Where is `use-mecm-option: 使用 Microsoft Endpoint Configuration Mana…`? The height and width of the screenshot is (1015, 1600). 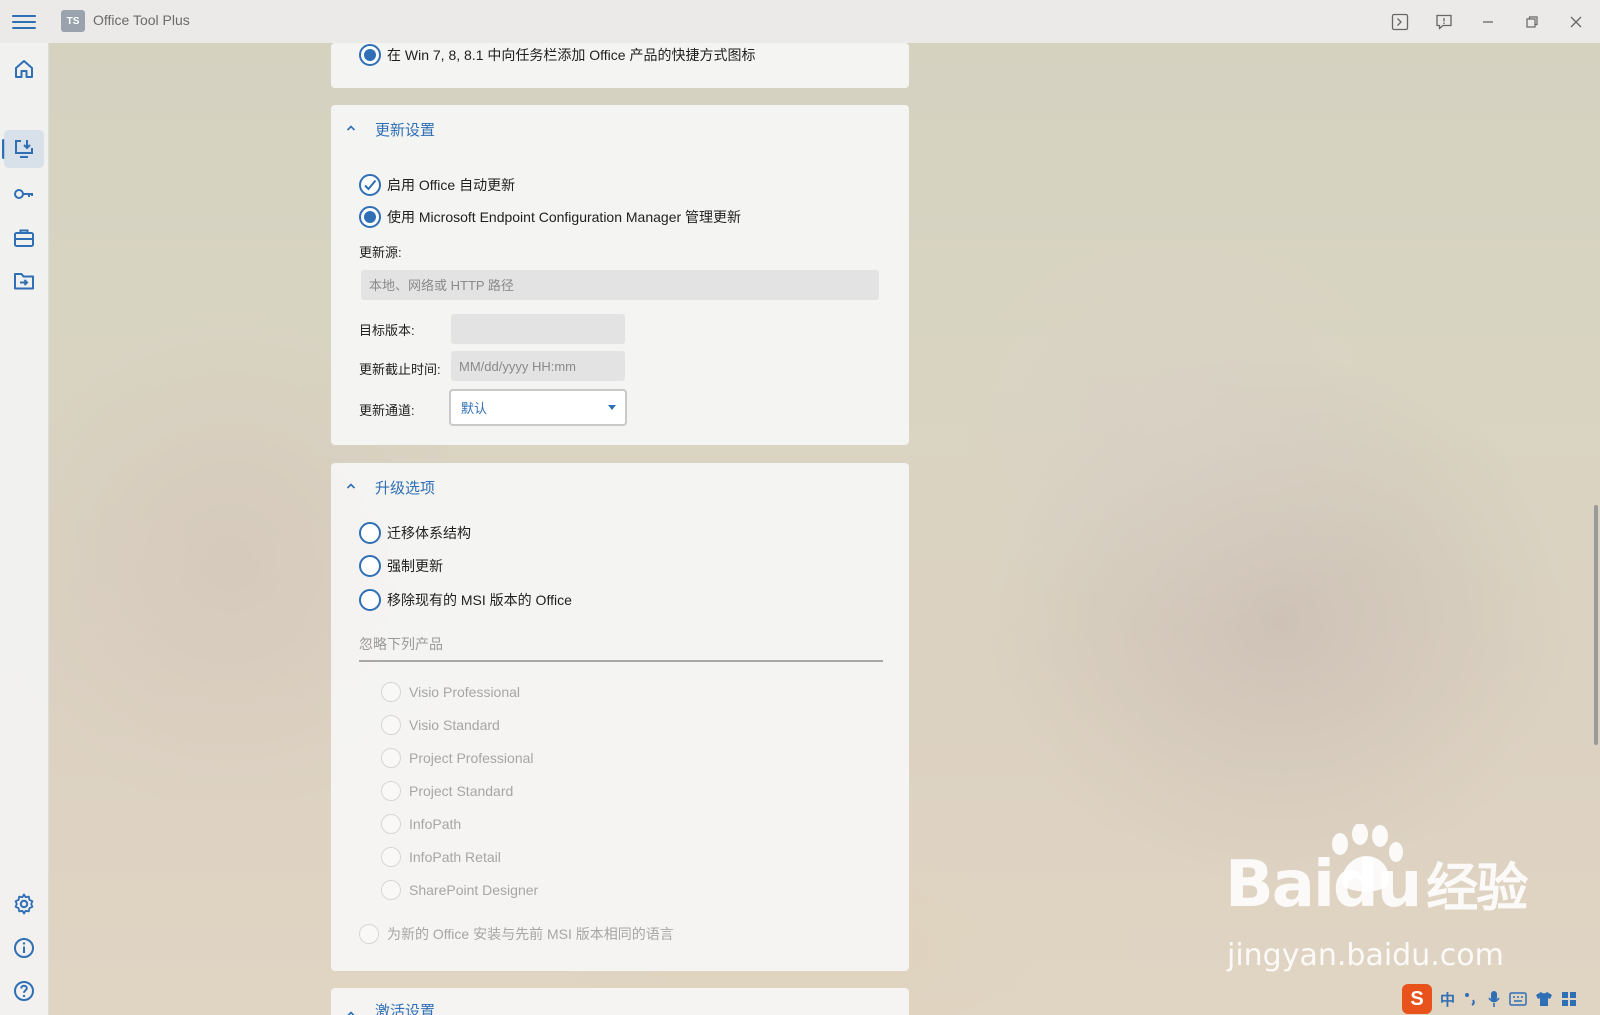 use-mecm-option: 使用 Microsoft Endpoint Configuration Mana… is located at coordinates (550, 217).